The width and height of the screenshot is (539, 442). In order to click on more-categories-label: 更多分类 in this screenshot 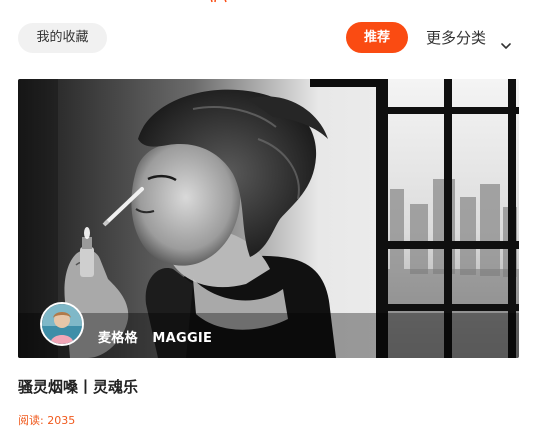, I will do `click(456, 38)`.